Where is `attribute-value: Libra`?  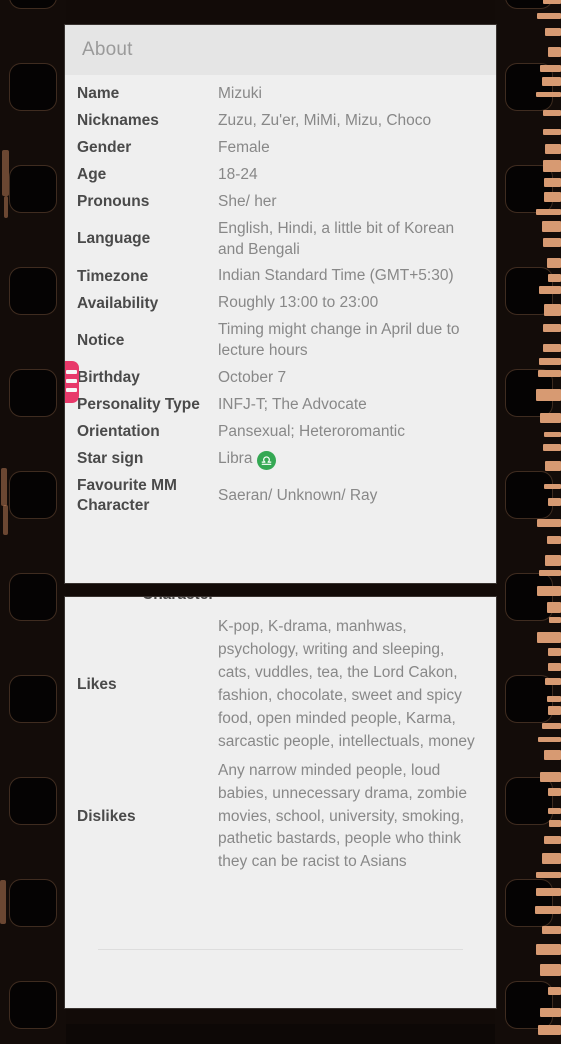 attribute-value: Libra is located at coordinates (357, 459).